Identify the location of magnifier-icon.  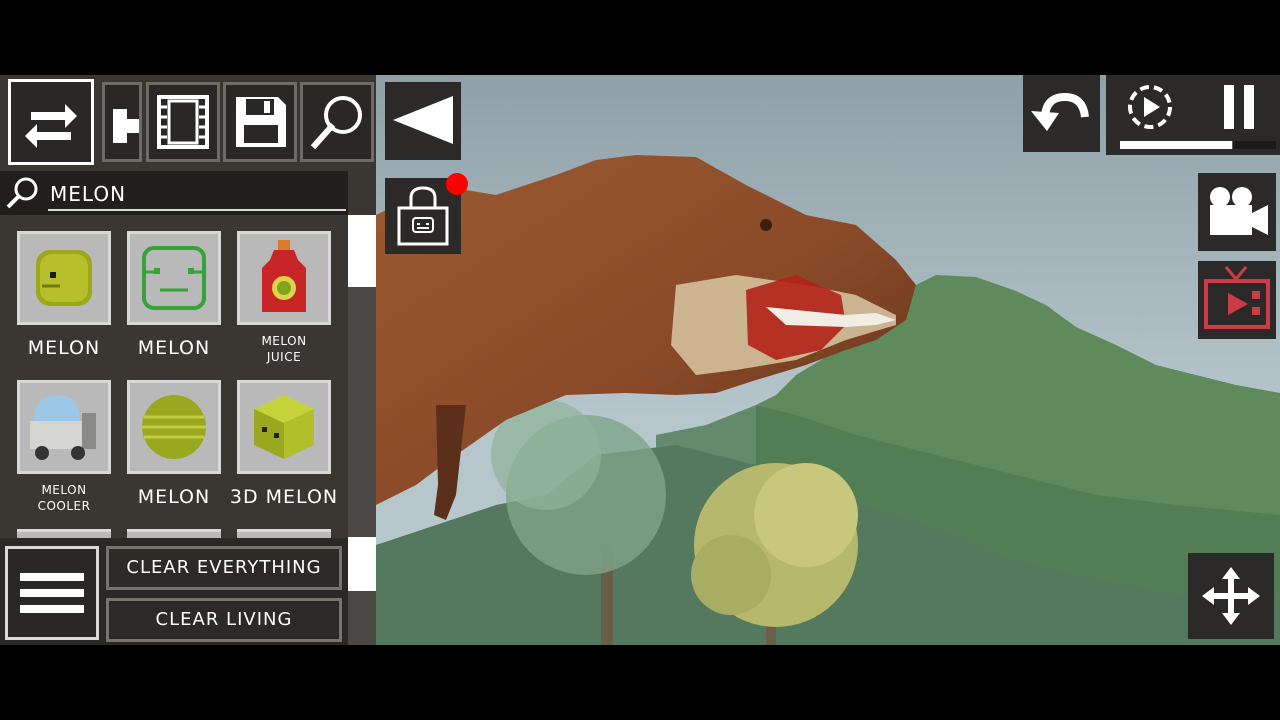
(336, 123).